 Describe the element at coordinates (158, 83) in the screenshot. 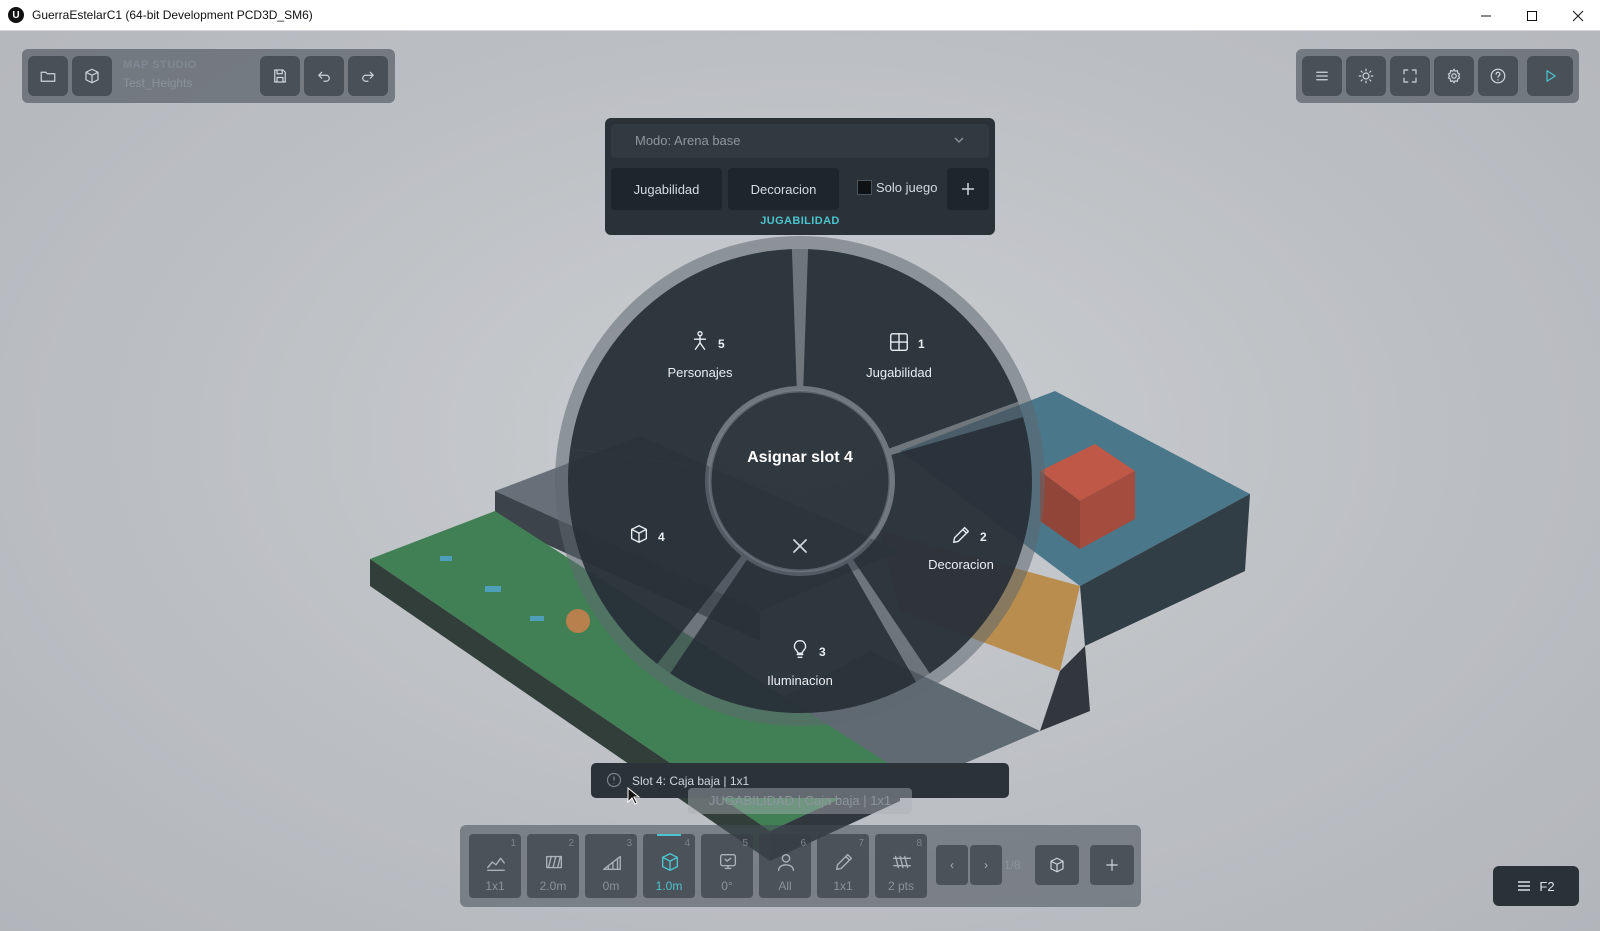

I see `map-name: Test_Heights` at that location.